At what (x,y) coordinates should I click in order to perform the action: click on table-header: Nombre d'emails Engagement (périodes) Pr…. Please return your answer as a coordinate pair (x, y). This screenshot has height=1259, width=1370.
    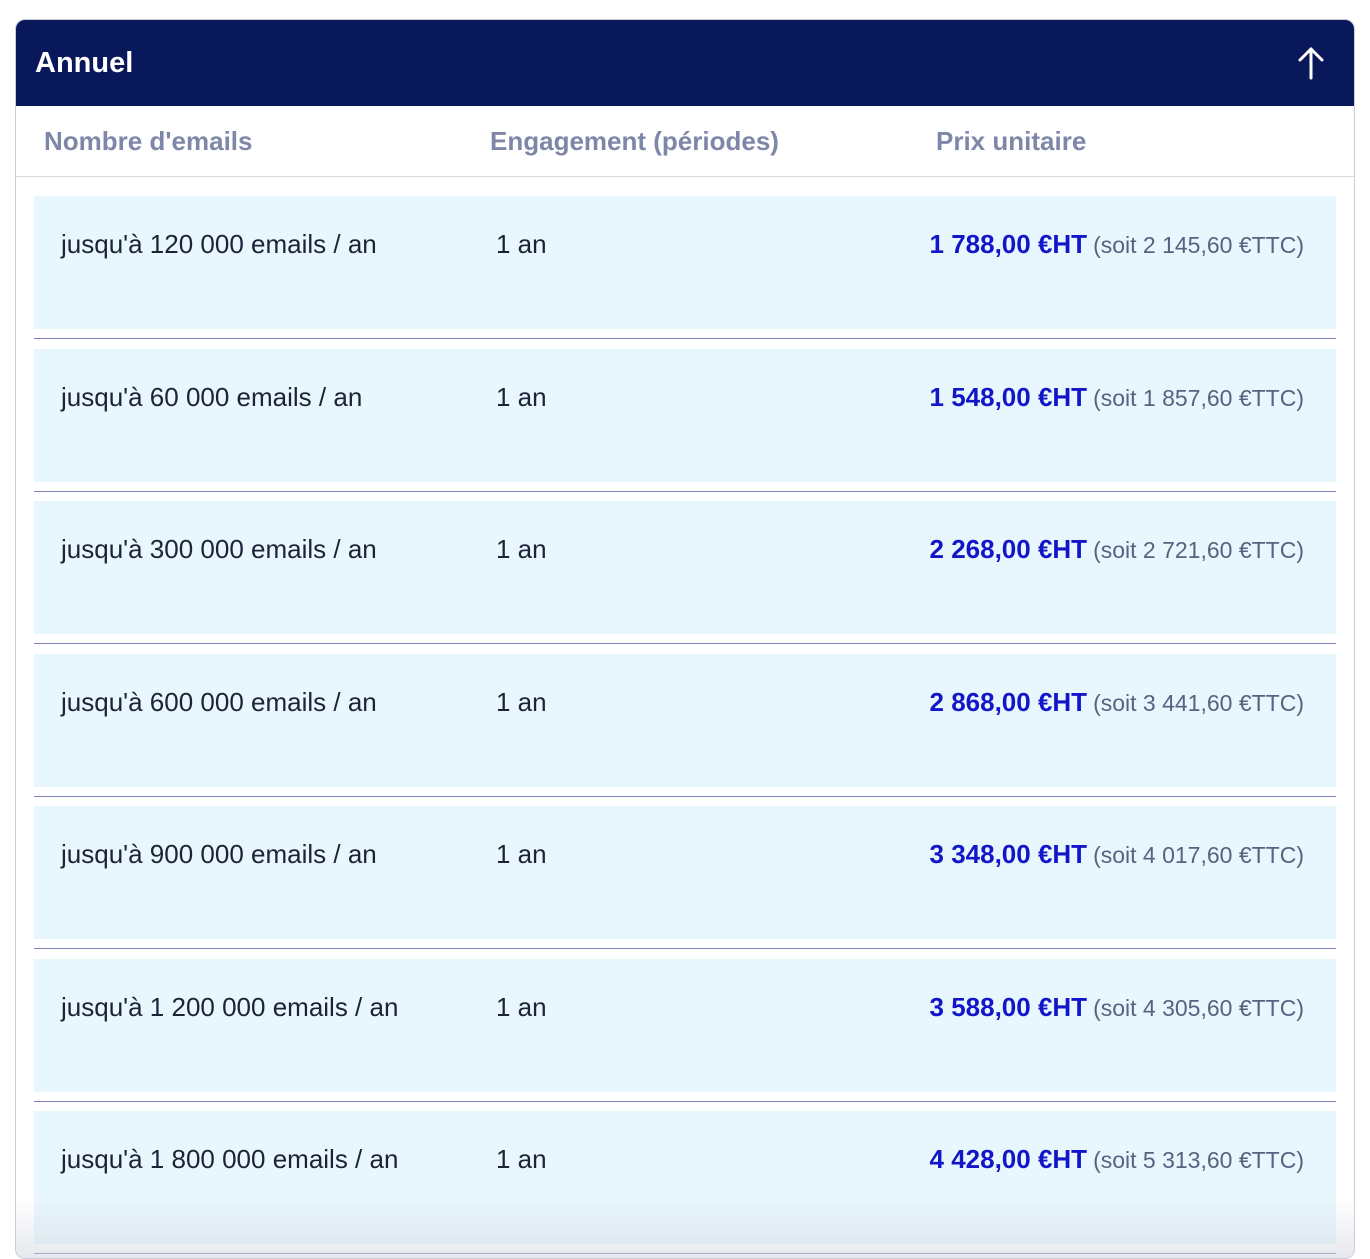
    Looking at the image, I should click on (685, 141).